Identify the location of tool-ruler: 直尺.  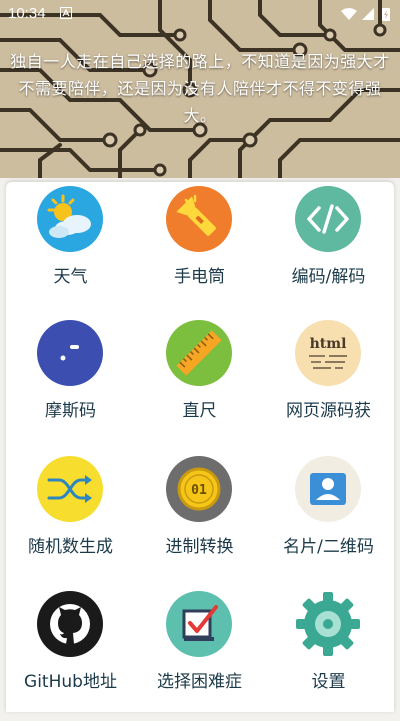
(199, 383).